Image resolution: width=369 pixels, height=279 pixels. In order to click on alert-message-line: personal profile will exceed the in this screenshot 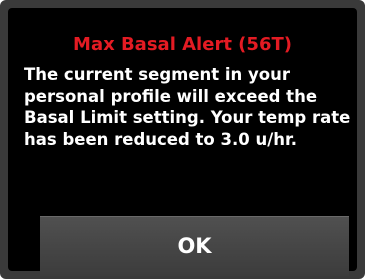, I will do `click(171, 96)`.